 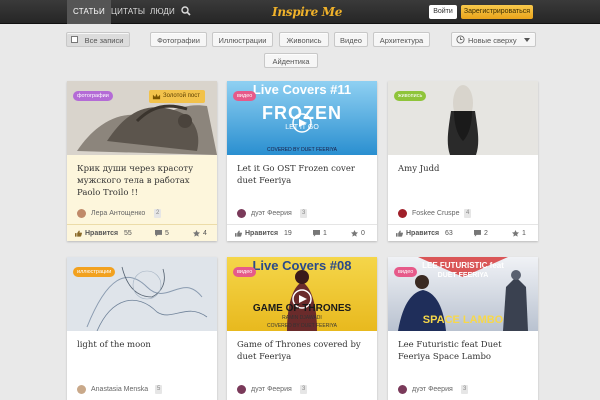 What do you see at coordinates (94, 272) in the screenshot?
I see `category-tag: иллюстрации` at bounding box center [94, 272].